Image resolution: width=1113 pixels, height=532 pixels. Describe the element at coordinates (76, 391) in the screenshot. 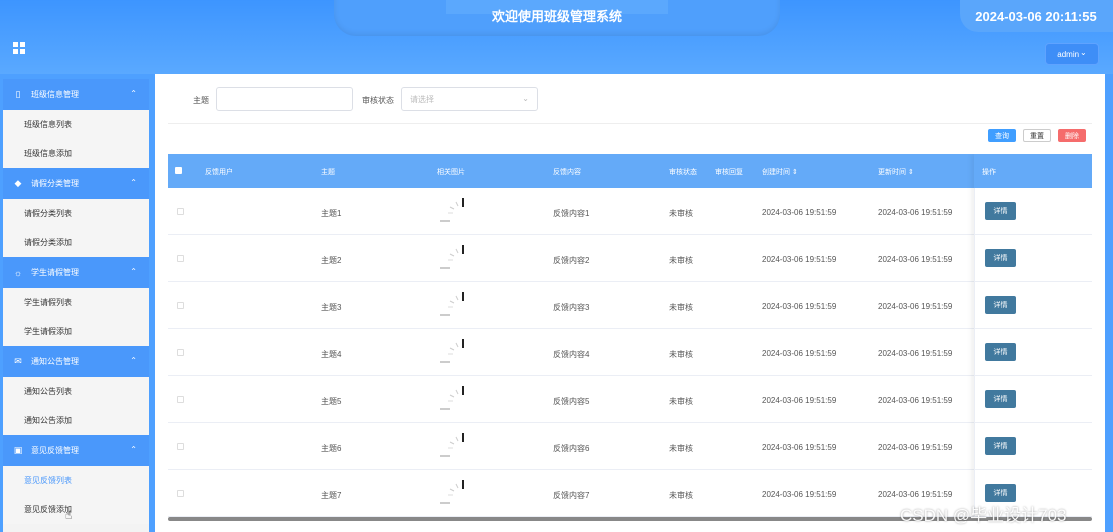

I see `sidebar-item-3-0: 通知公告列表` at that location.